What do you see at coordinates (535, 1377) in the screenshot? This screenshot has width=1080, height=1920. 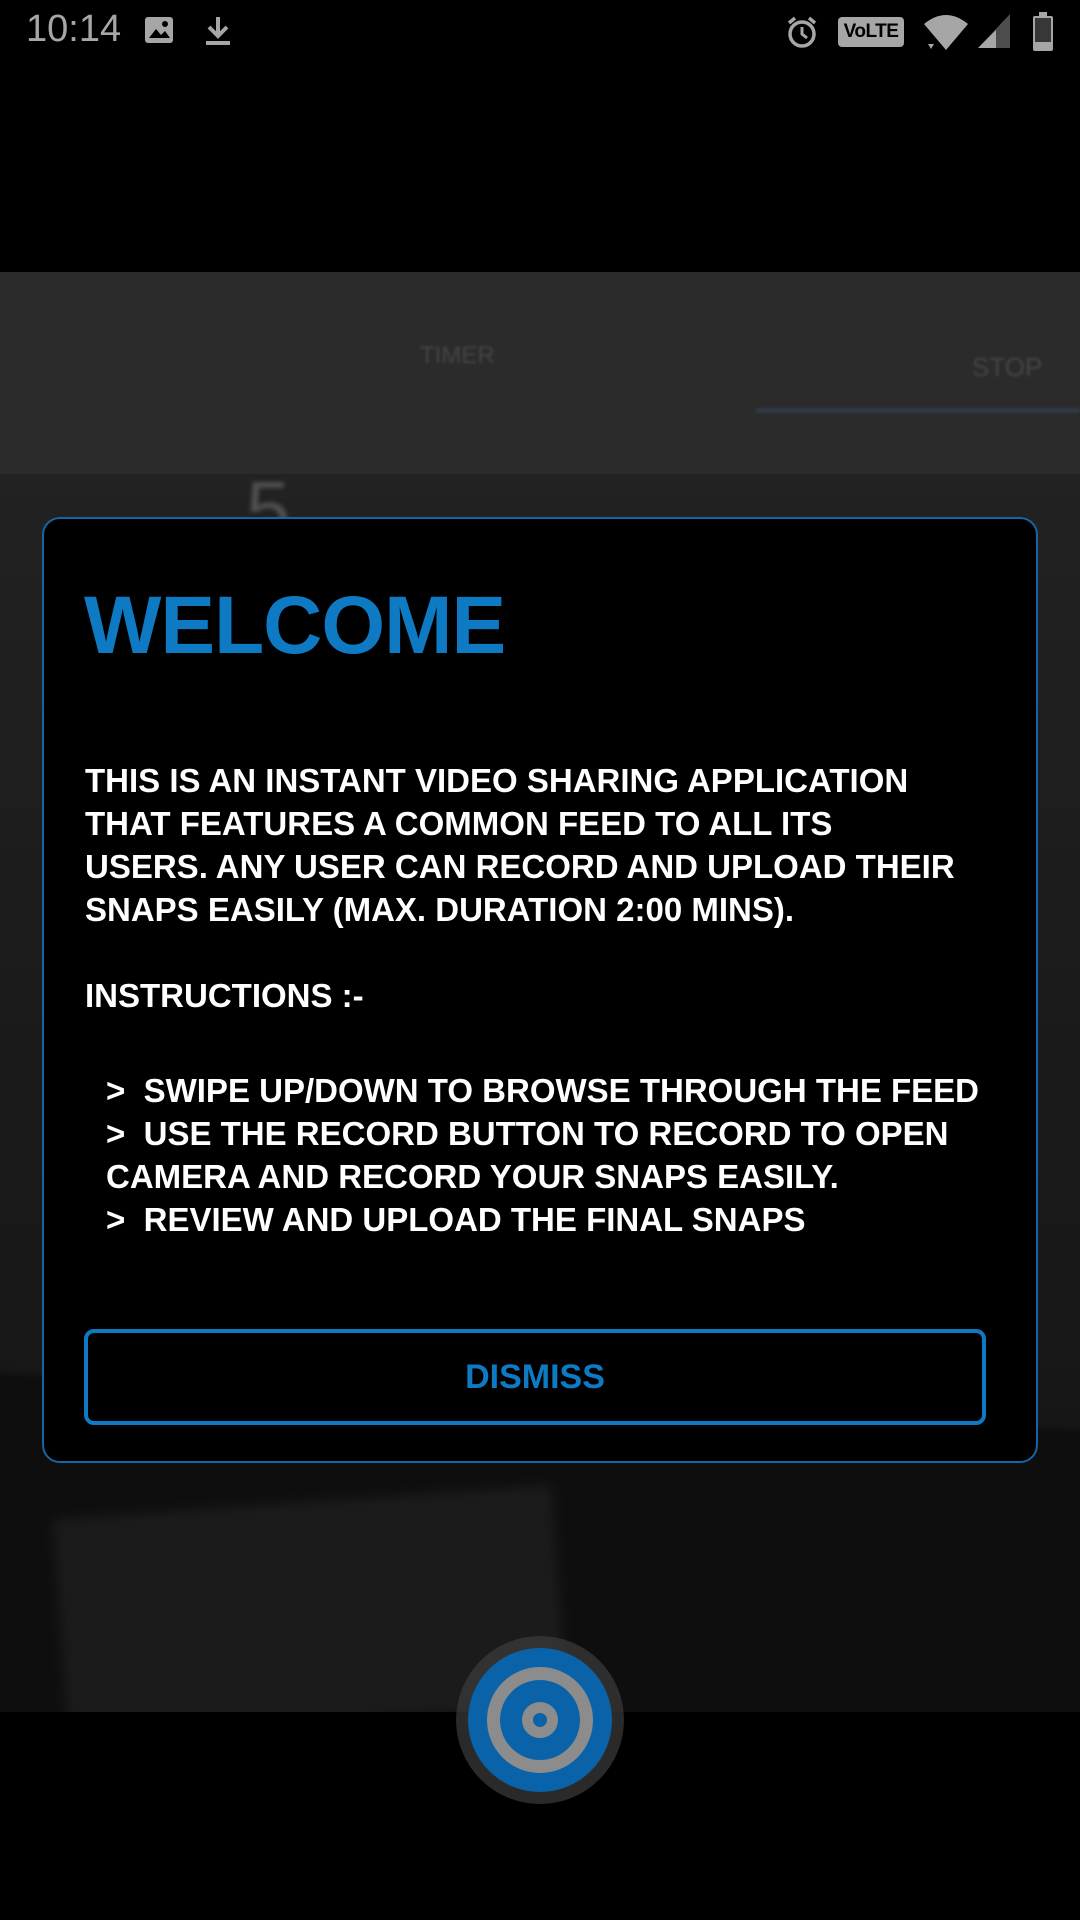 I see `dismiss-button: DISMISS` at bounding box center [535, 1377].